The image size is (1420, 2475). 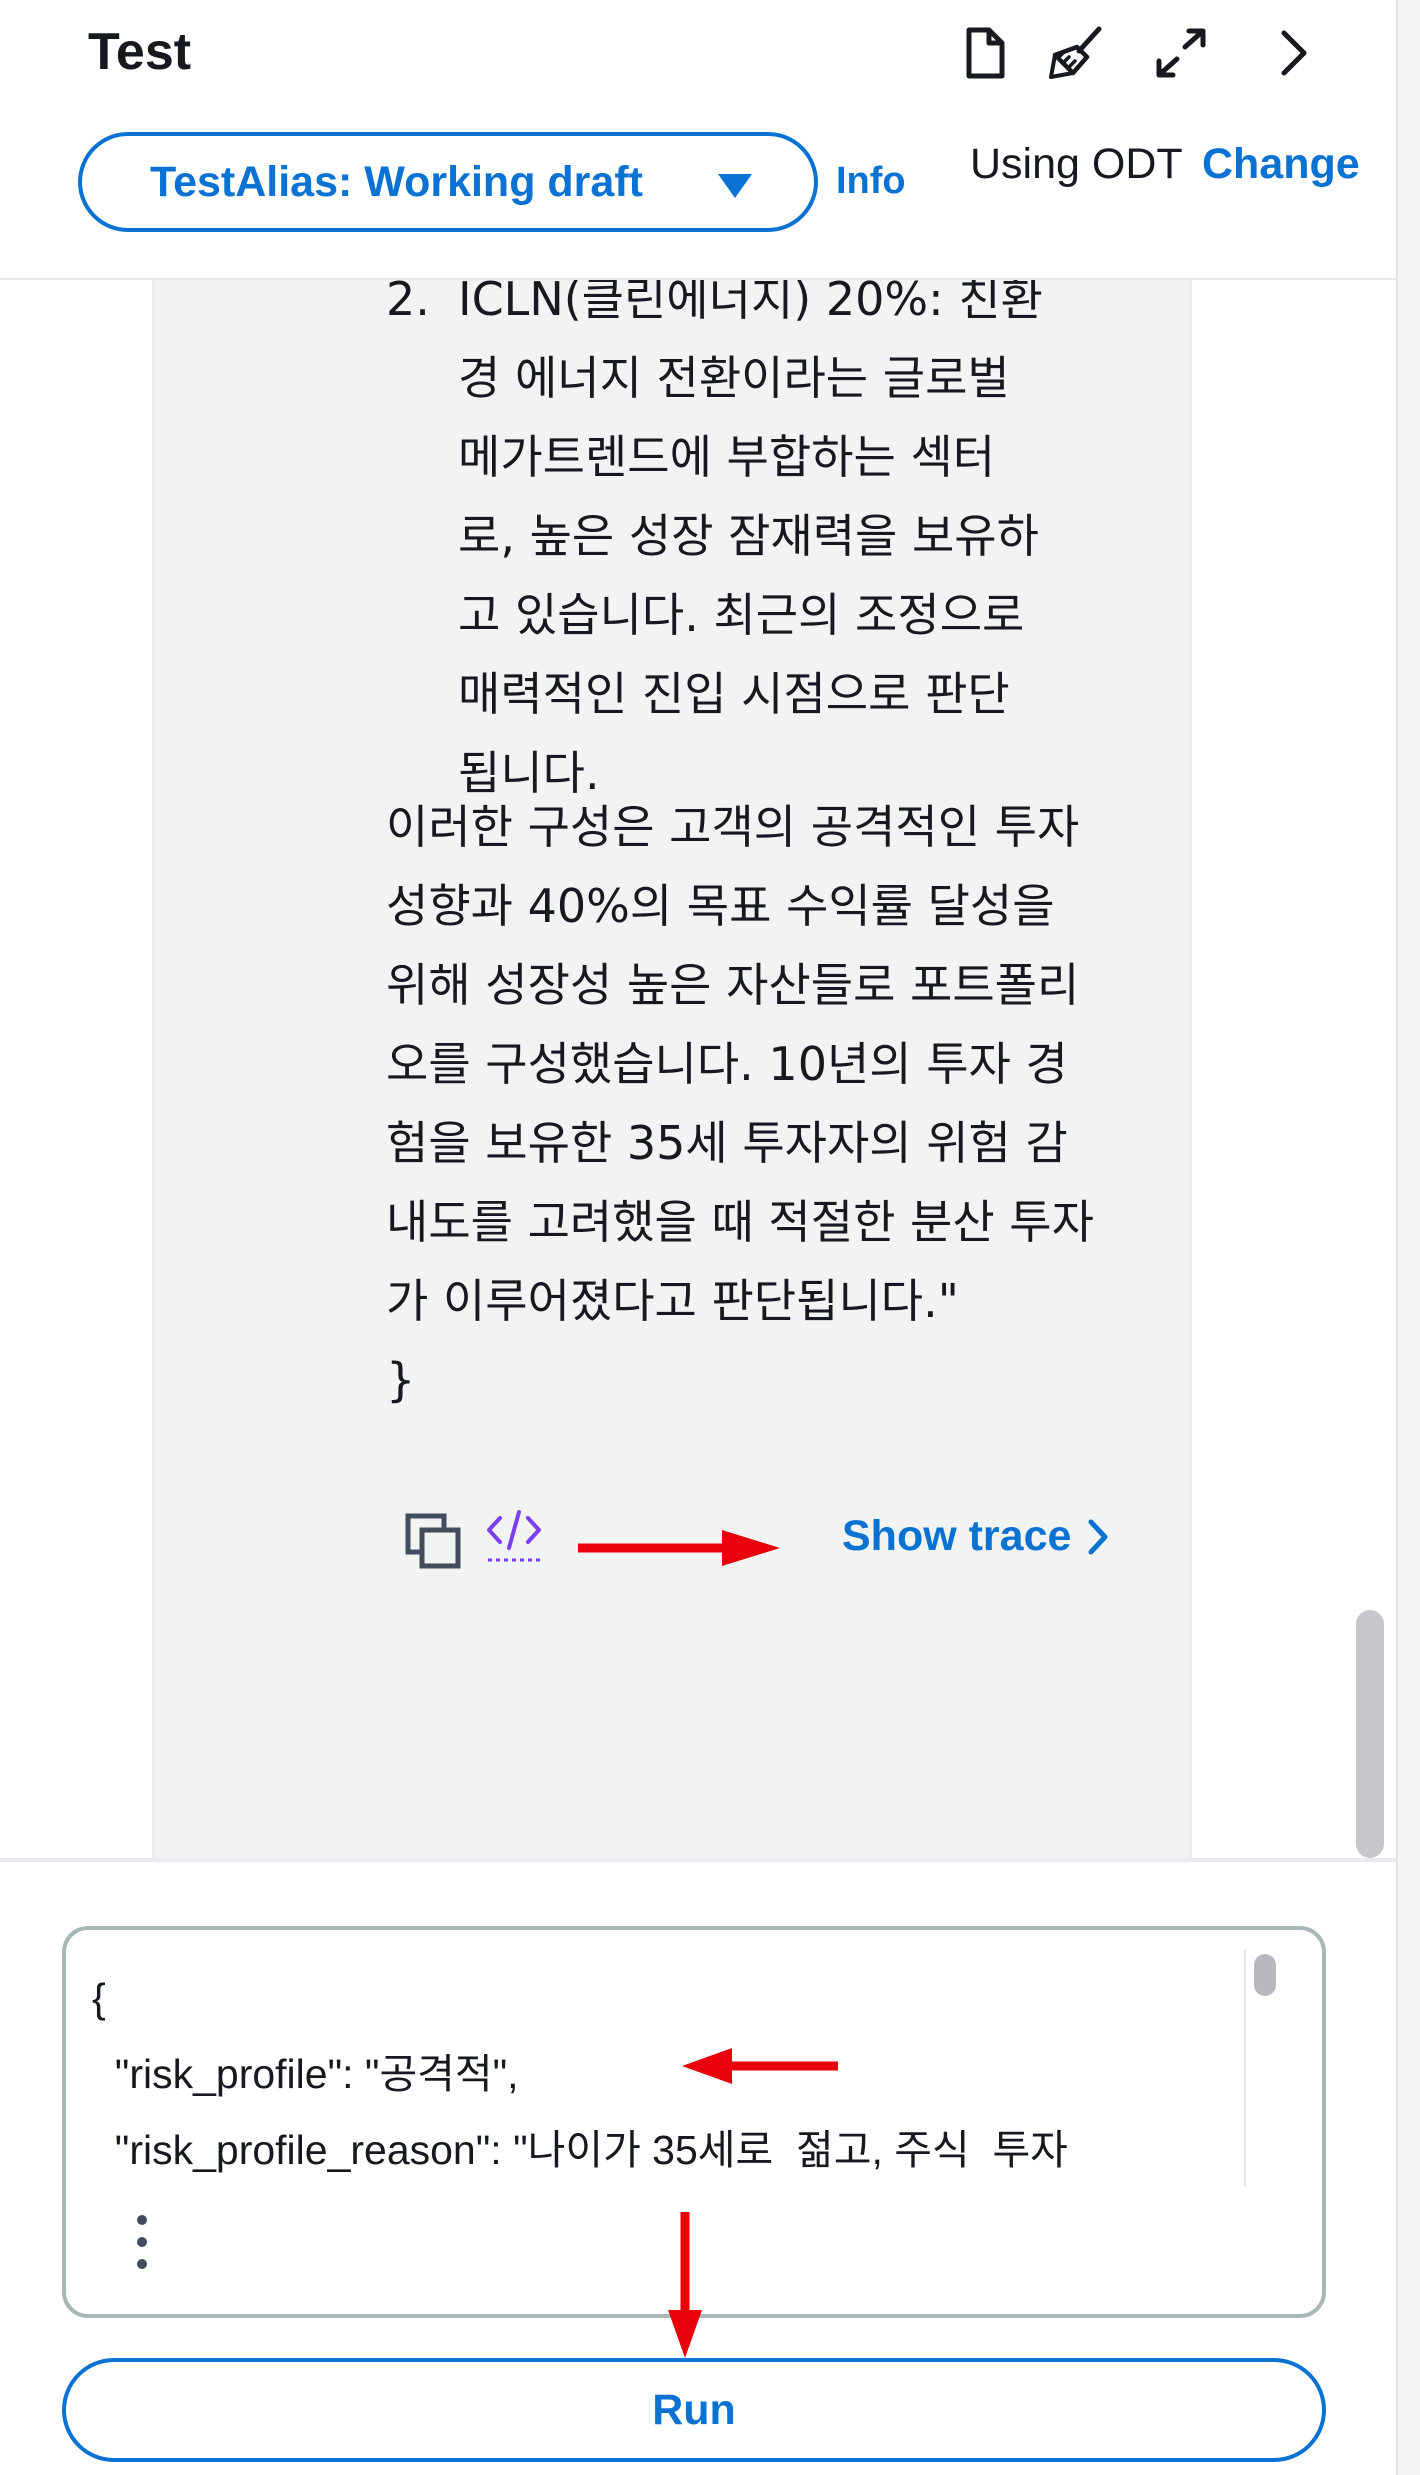 I want to click on copy-icon, so click(x=433, y=1541).